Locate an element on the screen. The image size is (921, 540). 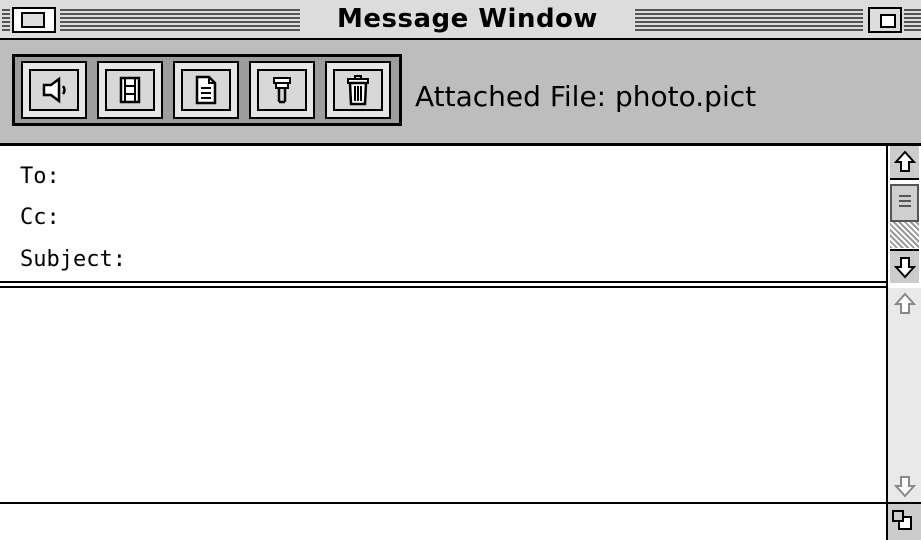
zoom-box is located at coordinates (885, 20).